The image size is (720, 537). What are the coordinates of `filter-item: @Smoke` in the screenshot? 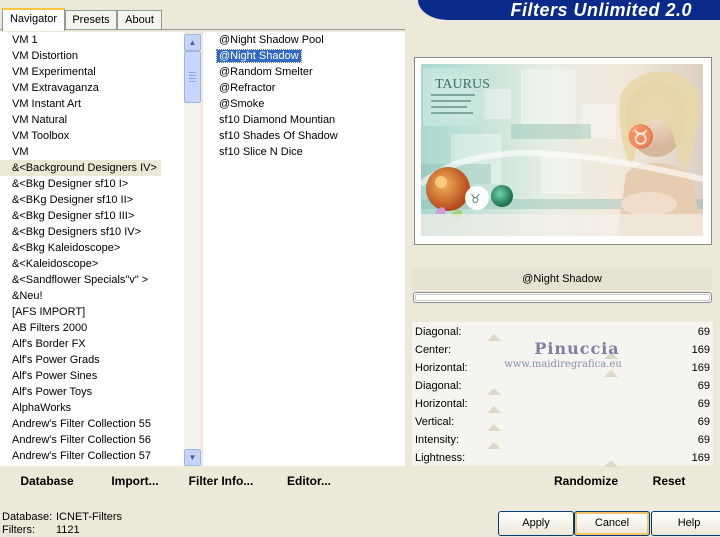 It's located at (304, 104).